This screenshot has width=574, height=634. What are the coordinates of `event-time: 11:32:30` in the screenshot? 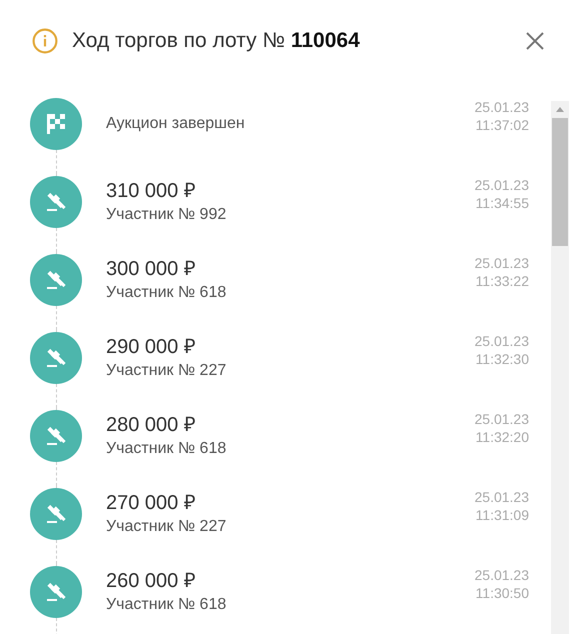 It's located at (502, 359).